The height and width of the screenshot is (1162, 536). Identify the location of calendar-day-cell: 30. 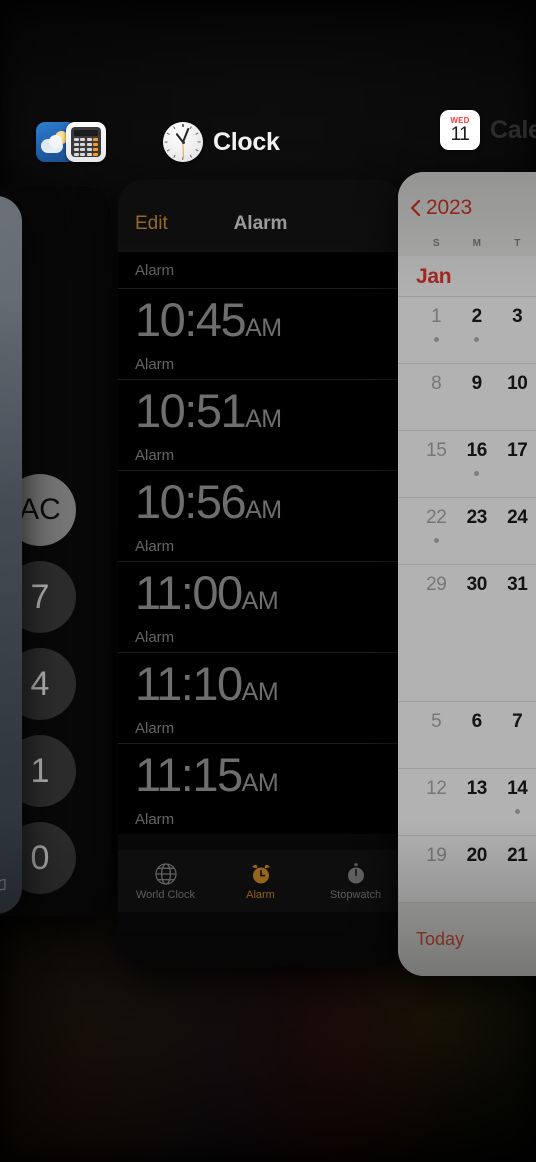
(477, 598).